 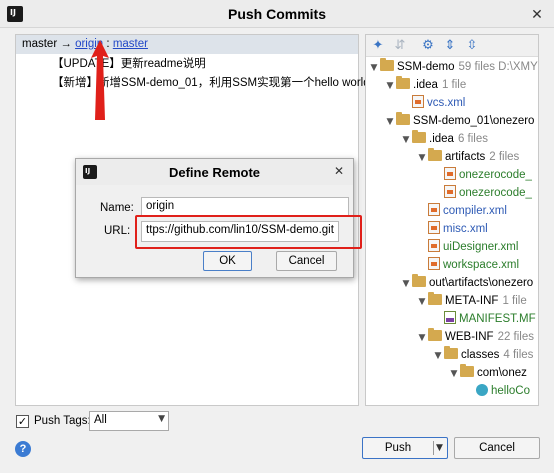 I want to click on arrow-right-icon: →, so click(x=66, y=44).